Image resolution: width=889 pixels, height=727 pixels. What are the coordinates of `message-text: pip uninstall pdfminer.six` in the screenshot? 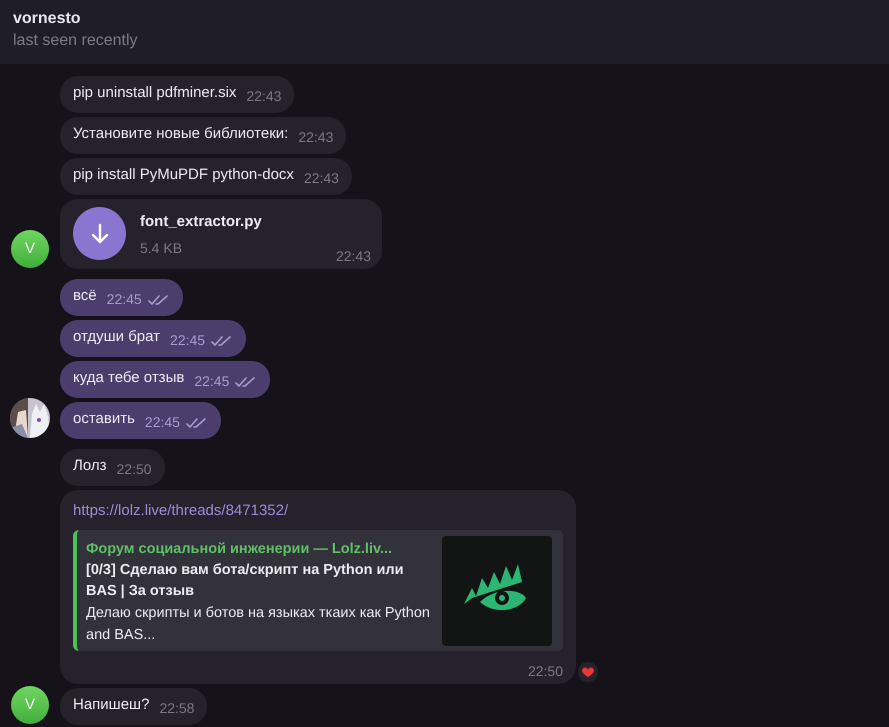 It's located at (154, 93).